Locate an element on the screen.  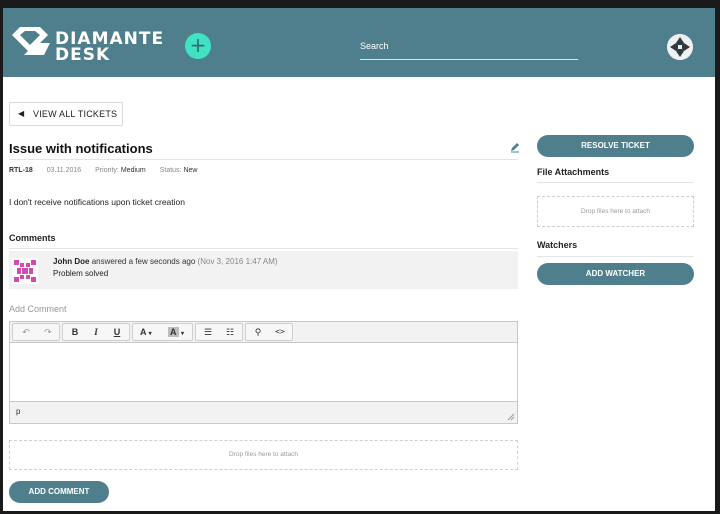
italic-icon: I is located at coordinates (96, 332).